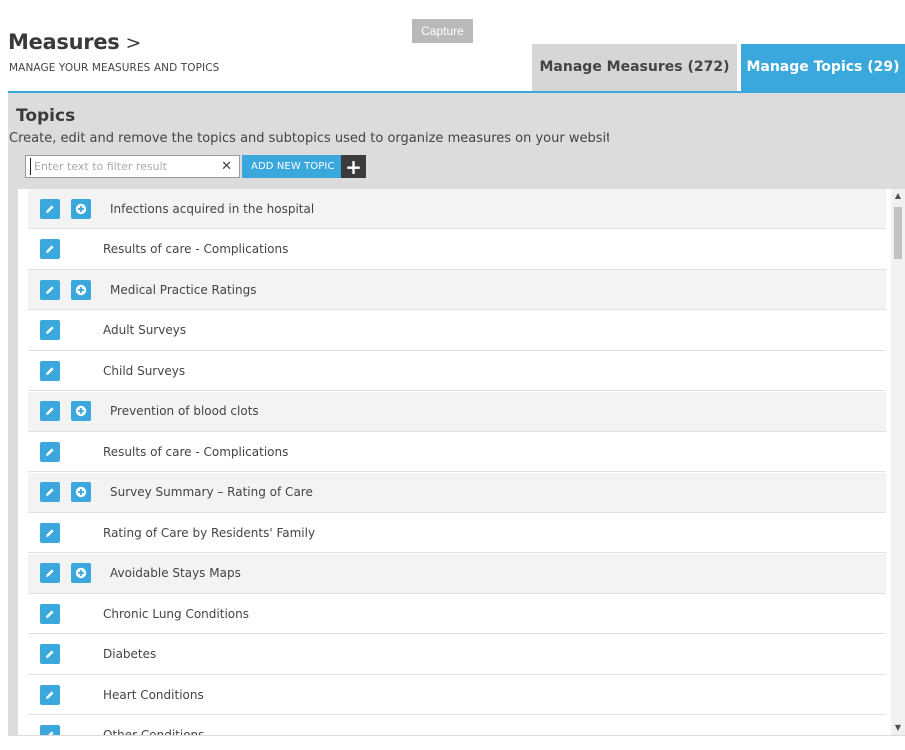 The height and width of the screenshot is (750, 905). I want to click on filter-box: ✕, so click(132, 166).